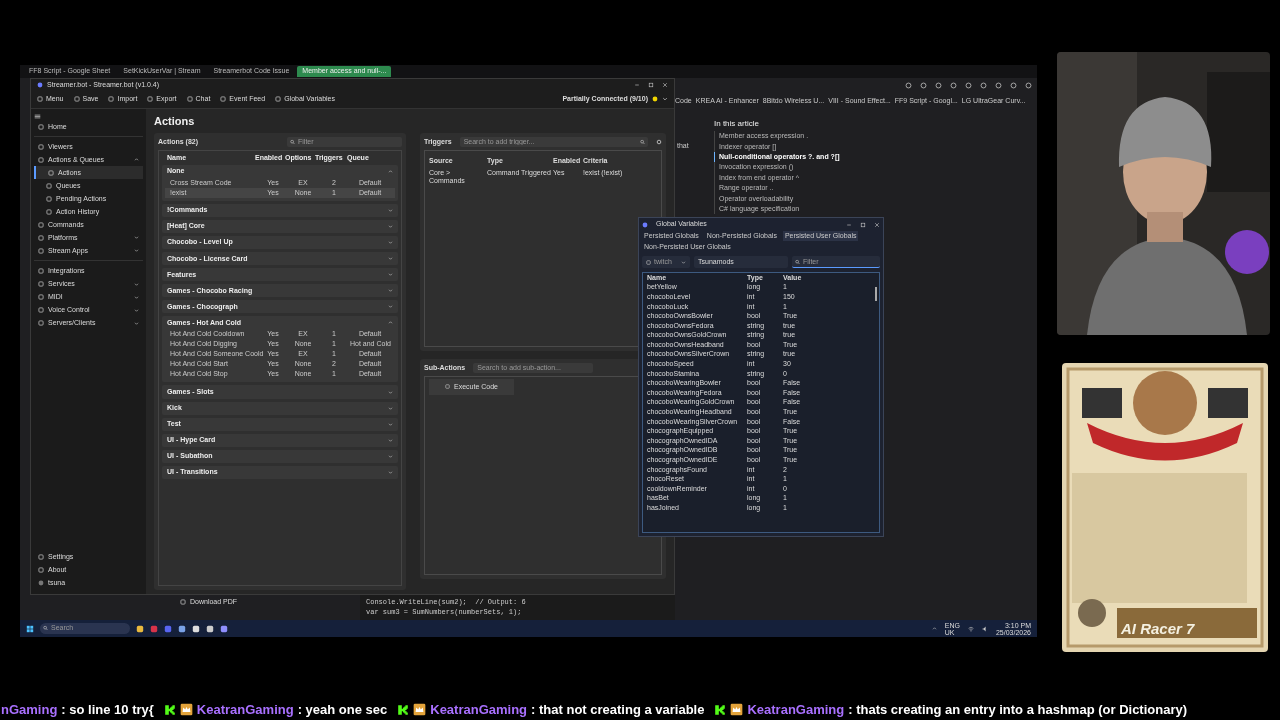  I want to click on menu-icon, so click(37, 116).